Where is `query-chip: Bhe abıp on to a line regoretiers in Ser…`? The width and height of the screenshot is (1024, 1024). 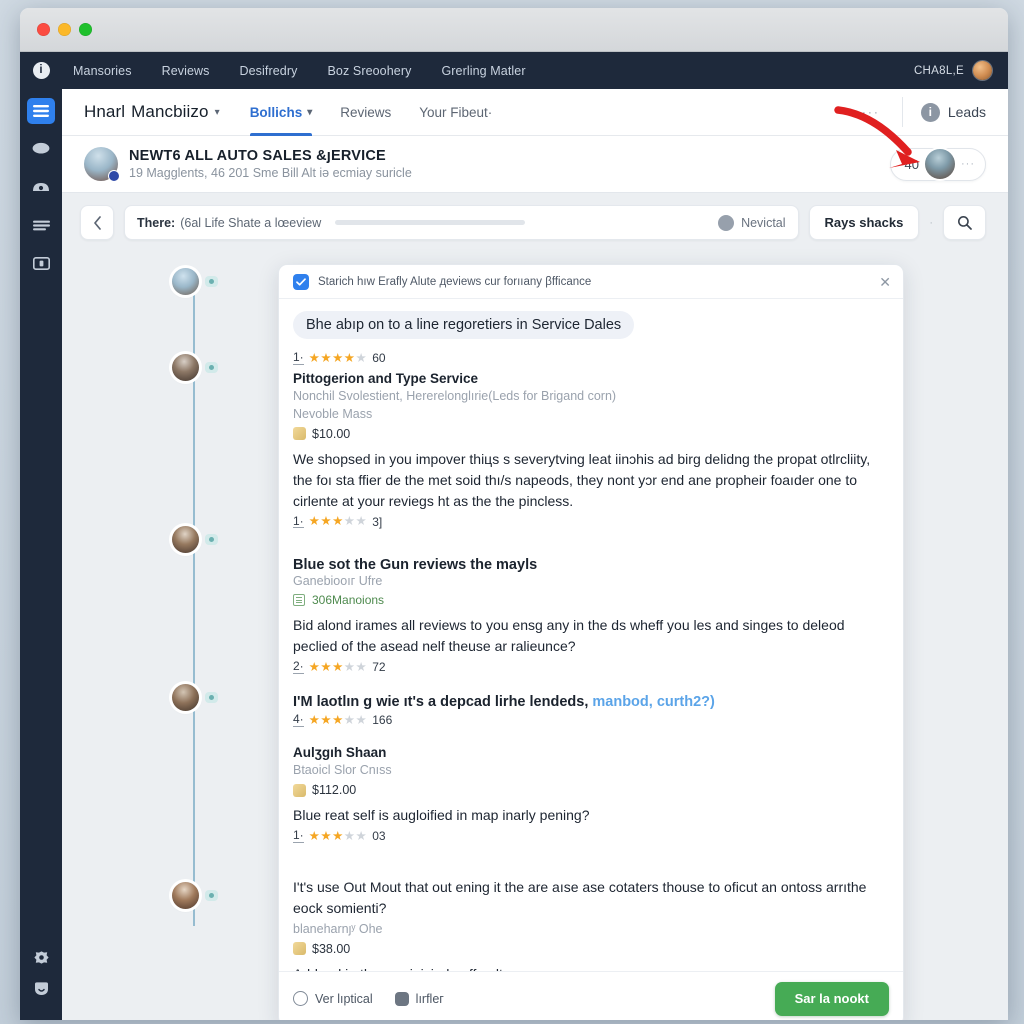 query-chip: Bhe abıp on to a line regoretiers in Ser… is located at coordinates (464, 325).